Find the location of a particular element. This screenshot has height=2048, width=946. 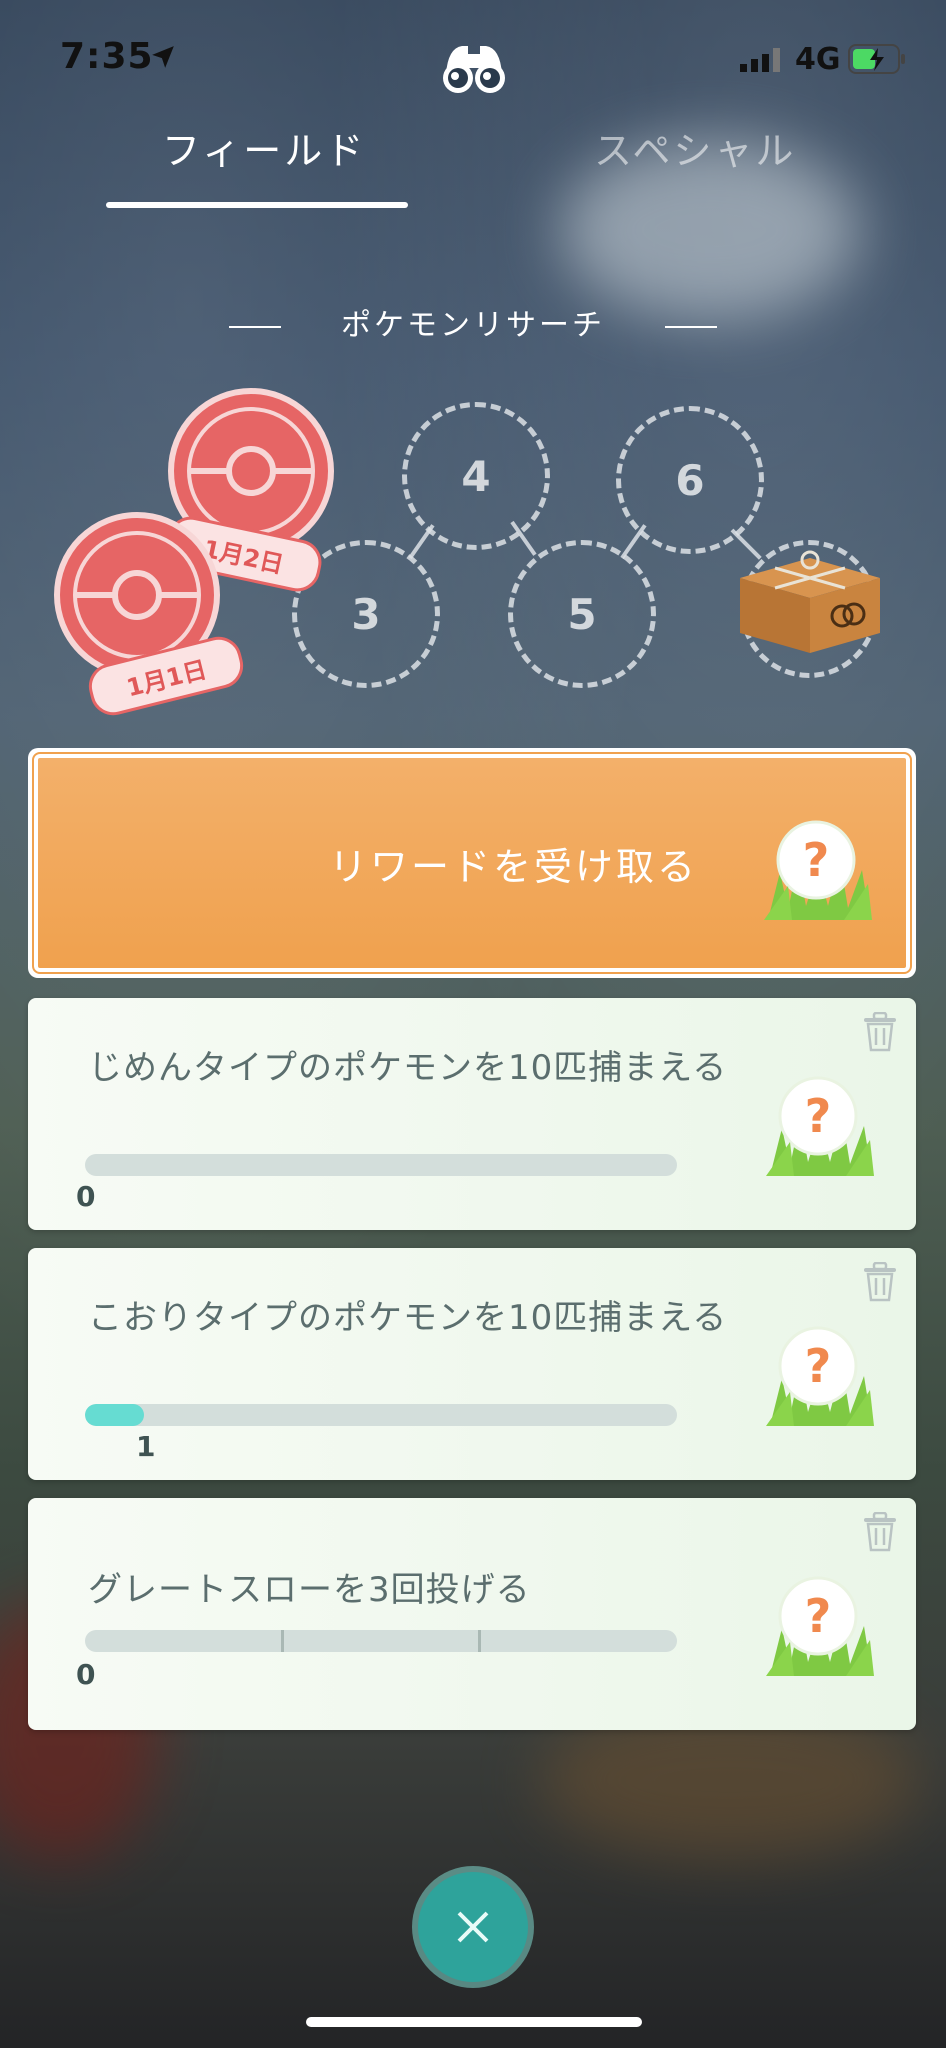

tab-special: スペシャル is located at coordinates (695, 147).